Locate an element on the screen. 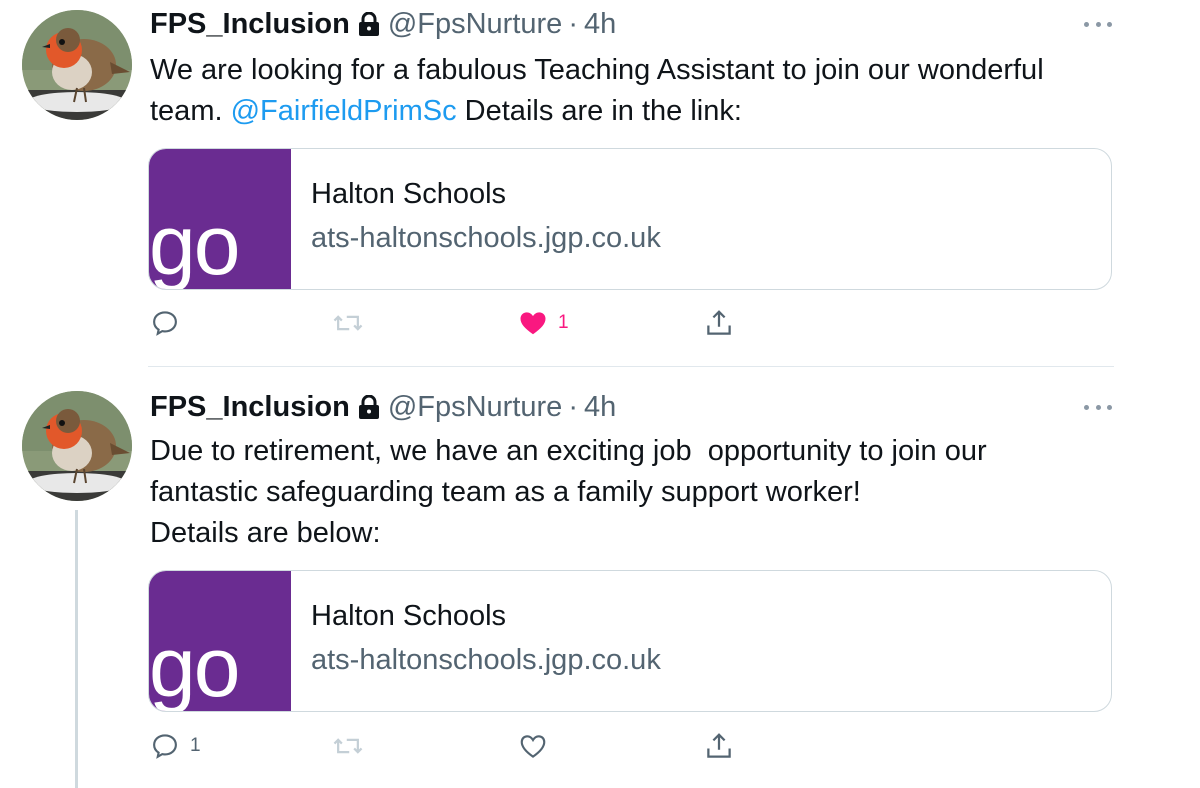  like-count: 1 is located at coordinates (563, 322).